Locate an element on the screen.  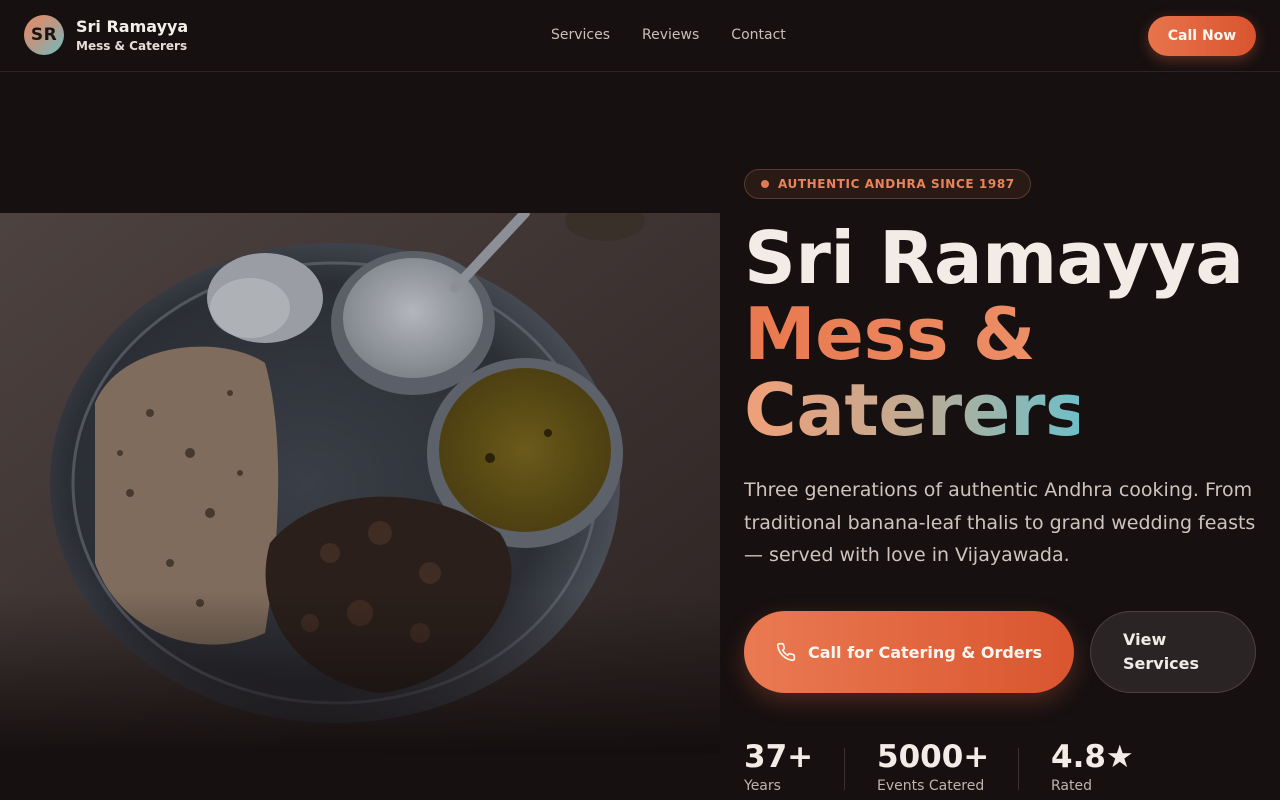
stat-events: 5000+ Events Catered is located at coordinates (947, 769).